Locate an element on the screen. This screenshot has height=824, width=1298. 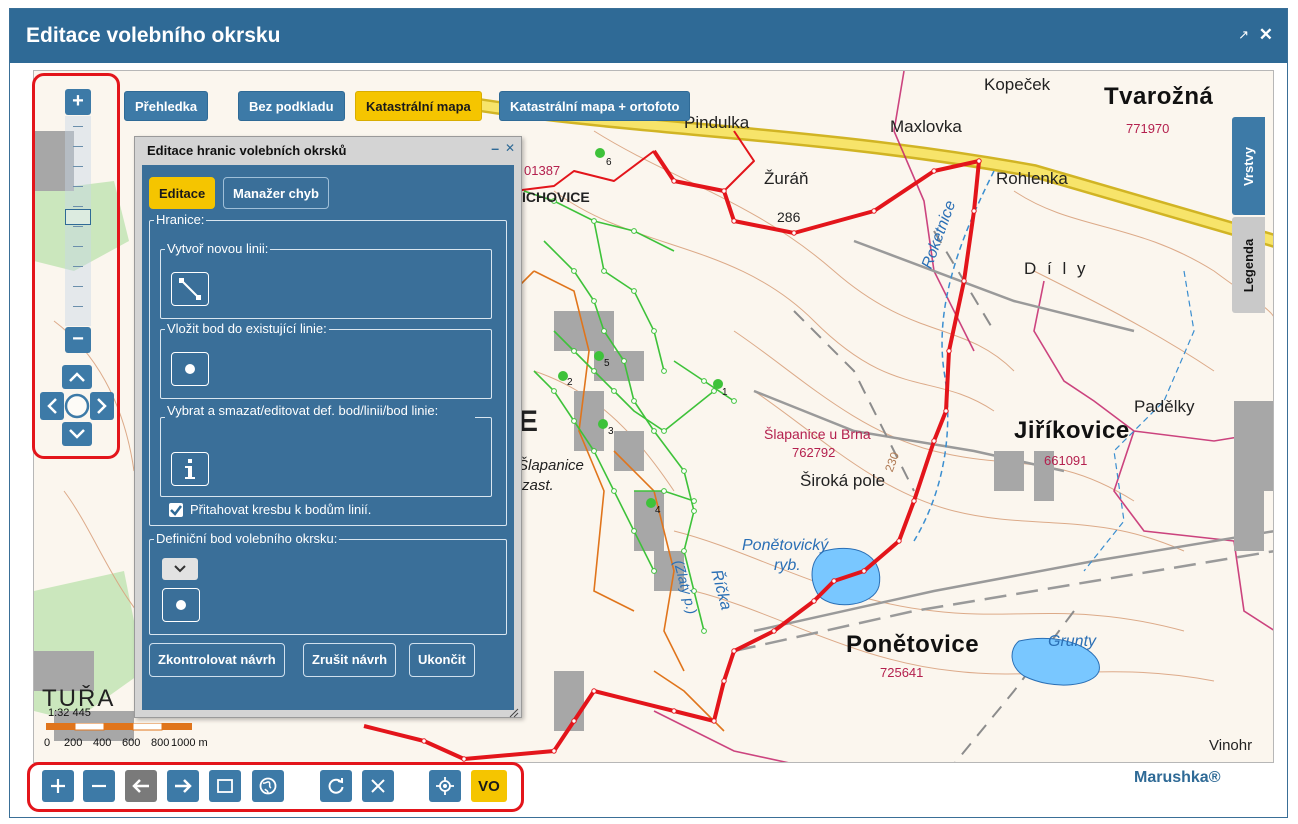
def-point-dropdown is located at coordinates (180, 569).